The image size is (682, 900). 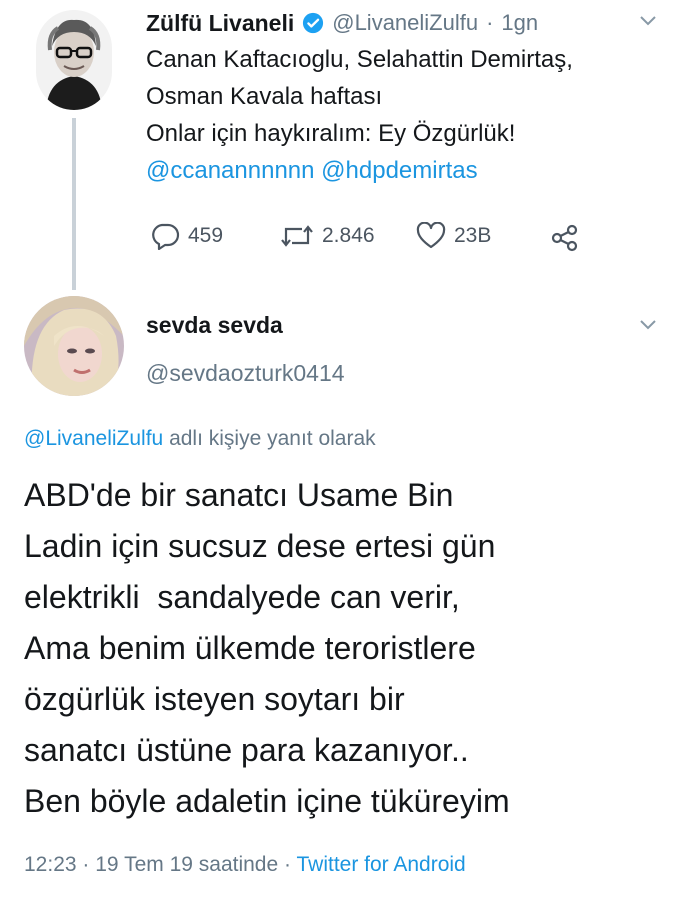 What do you see at coordinates (431, 235) in the screenshot?
I see `like-icon` at bounding box center [431, 235].